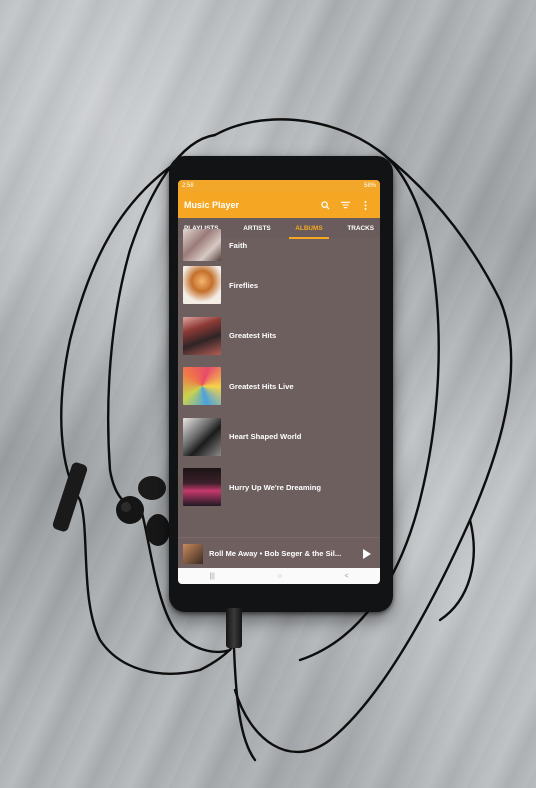 The width and height of the screenshot is (536, 788). I want to click on sort-icon, so click(345, 205).